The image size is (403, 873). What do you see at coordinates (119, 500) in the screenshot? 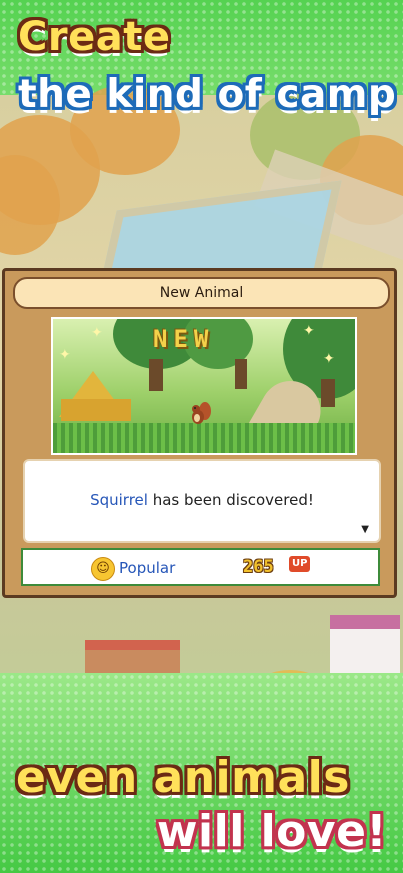
I see `message-animal-name: Squirrel` at bounding box center [119, 500].